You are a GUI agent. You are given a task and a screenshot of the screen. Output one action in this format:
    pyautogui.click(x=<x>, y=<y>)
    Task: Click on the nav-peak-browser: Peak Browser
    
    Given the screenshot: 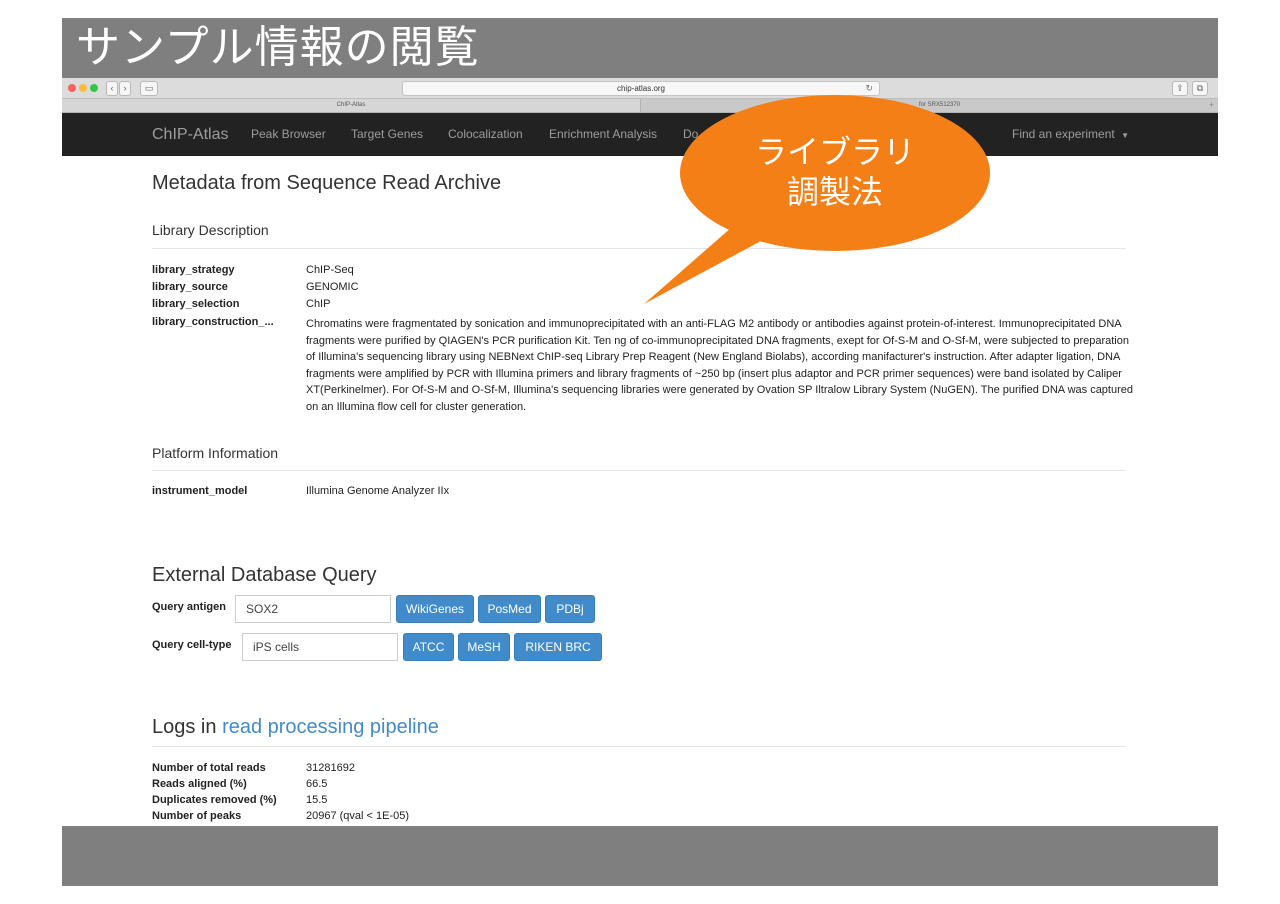 What is the action you would take?
    pyautogui.click(x=288, y=134)
    